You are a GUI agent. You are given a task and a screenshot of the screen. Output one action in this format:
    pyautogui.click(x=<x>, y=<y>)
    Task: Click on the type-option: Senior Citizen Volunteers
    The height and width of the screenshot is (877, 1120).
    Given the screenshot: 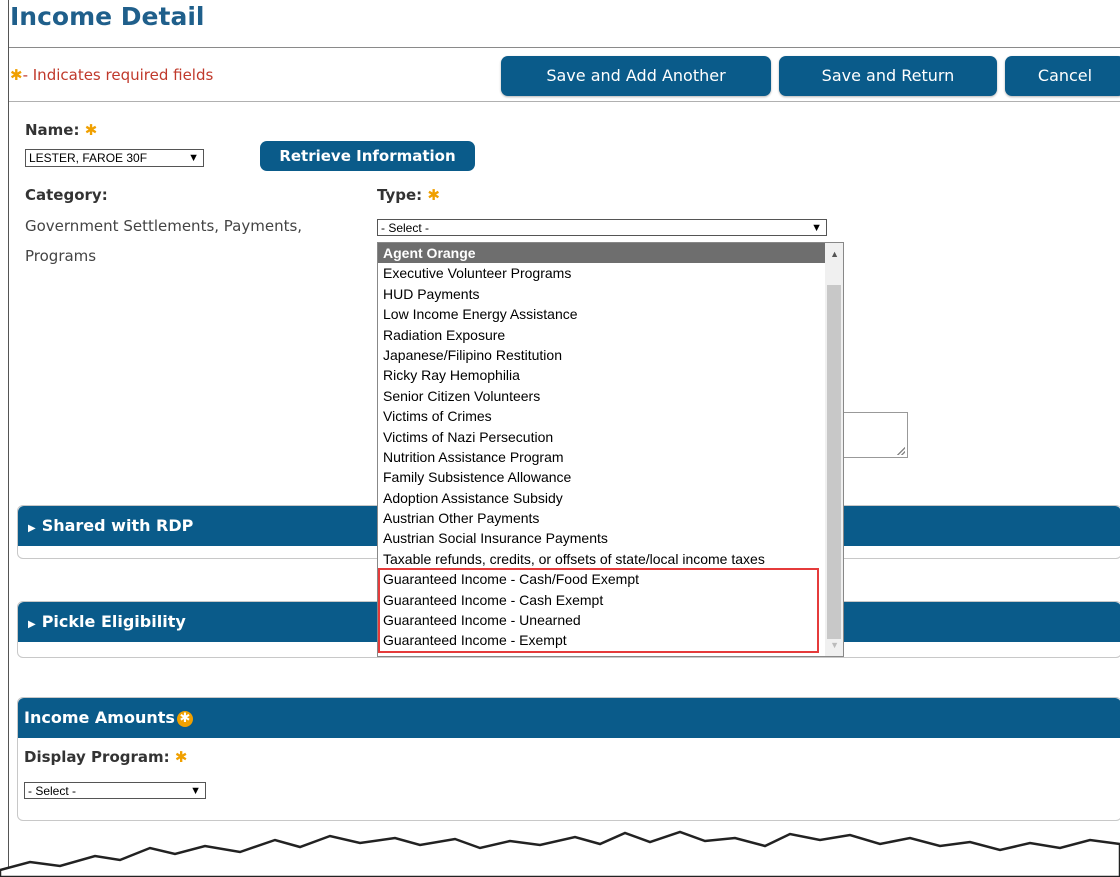 What is the action you would take?
    pyautogui.click(x=610, y=396)
    